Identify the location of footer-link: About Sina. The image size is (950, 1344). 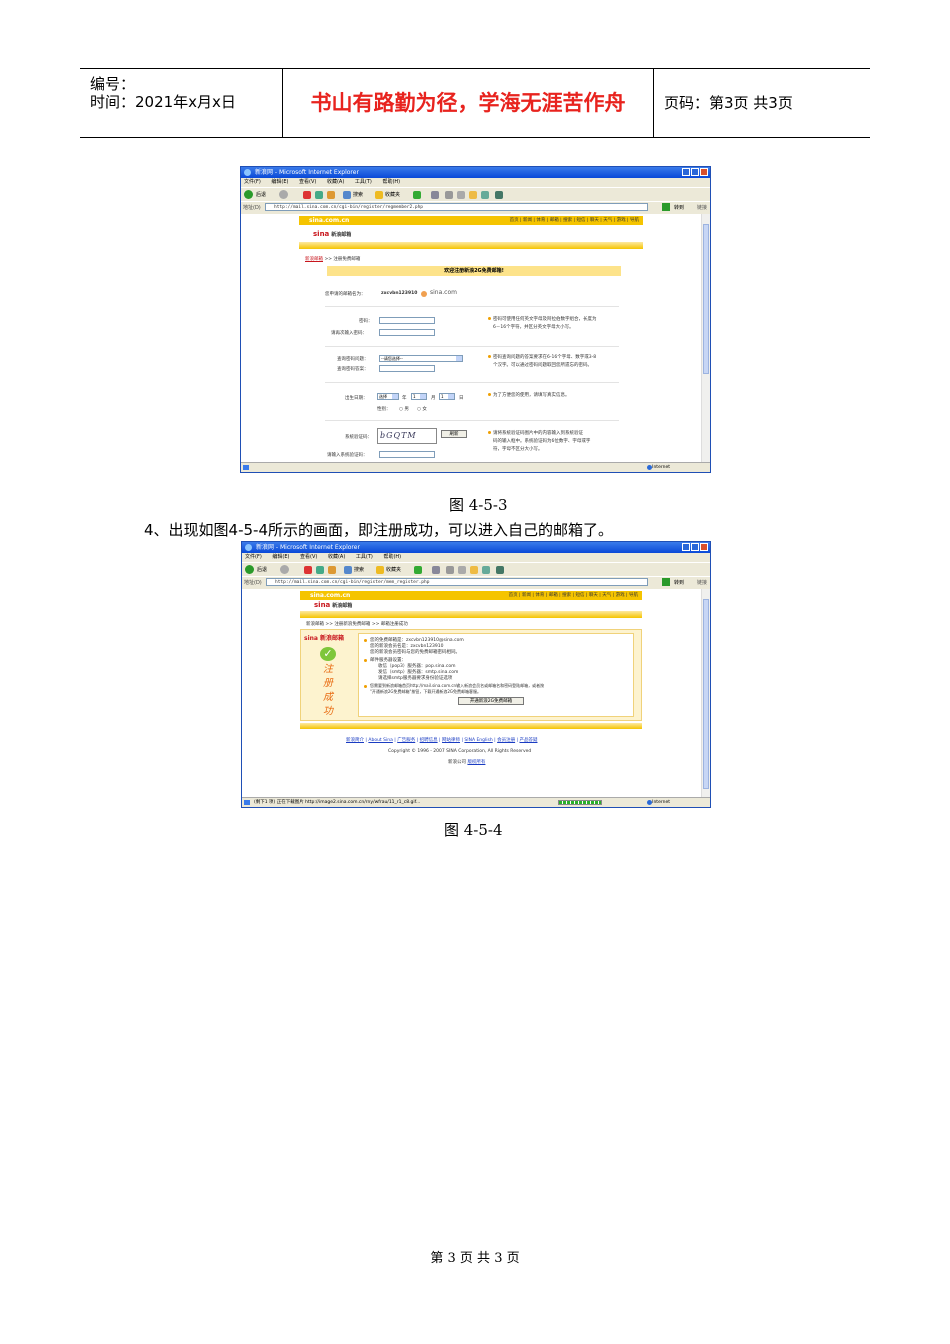
(380, 740).